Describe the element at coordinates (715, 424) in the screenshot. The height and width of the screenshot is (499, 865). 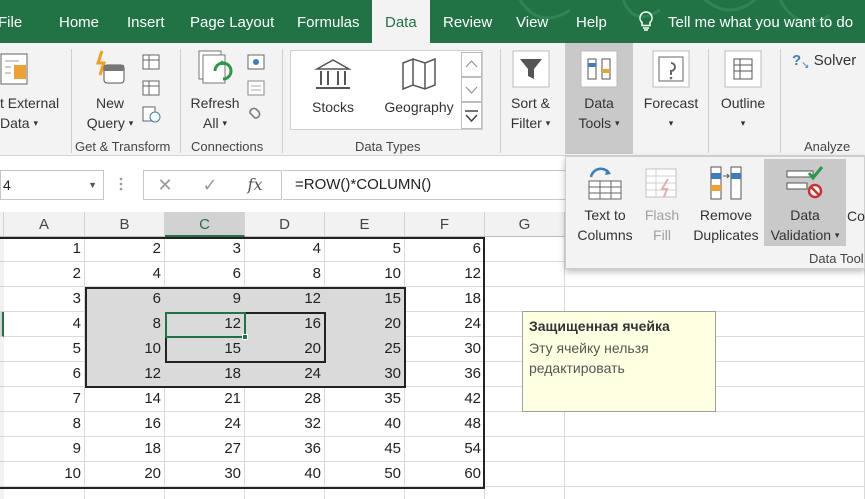
I see `cell-h8` at that location.